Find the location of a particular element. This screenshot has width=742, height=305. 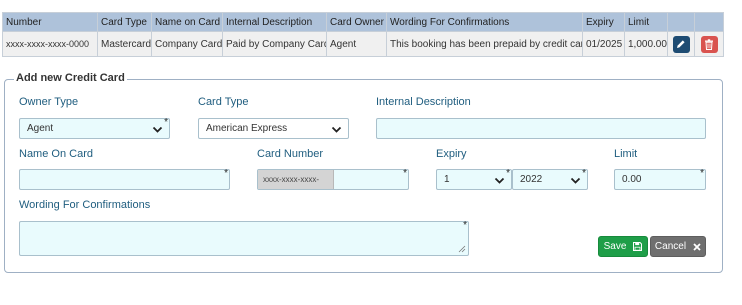

trash-icon is located at coordinates (709, 44).